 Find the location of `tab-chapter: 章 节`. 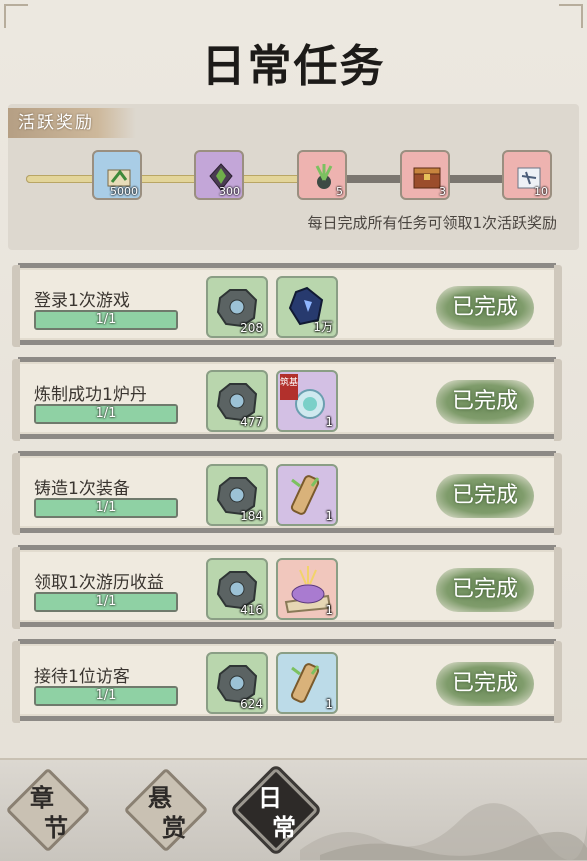

tab-chapter: 章 节 is located at coordinates (48, 810).